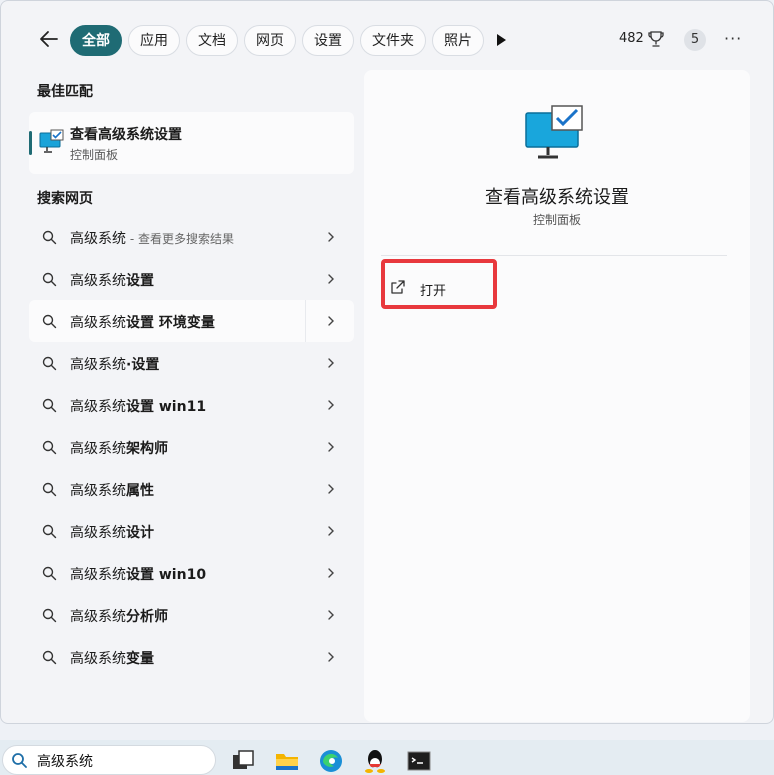 This screenshot has width=774, height=775. What do you see at coordinates (270, 40) in the screenshot?
I see `tab-web: 网页` at bounding box center [270, 40].